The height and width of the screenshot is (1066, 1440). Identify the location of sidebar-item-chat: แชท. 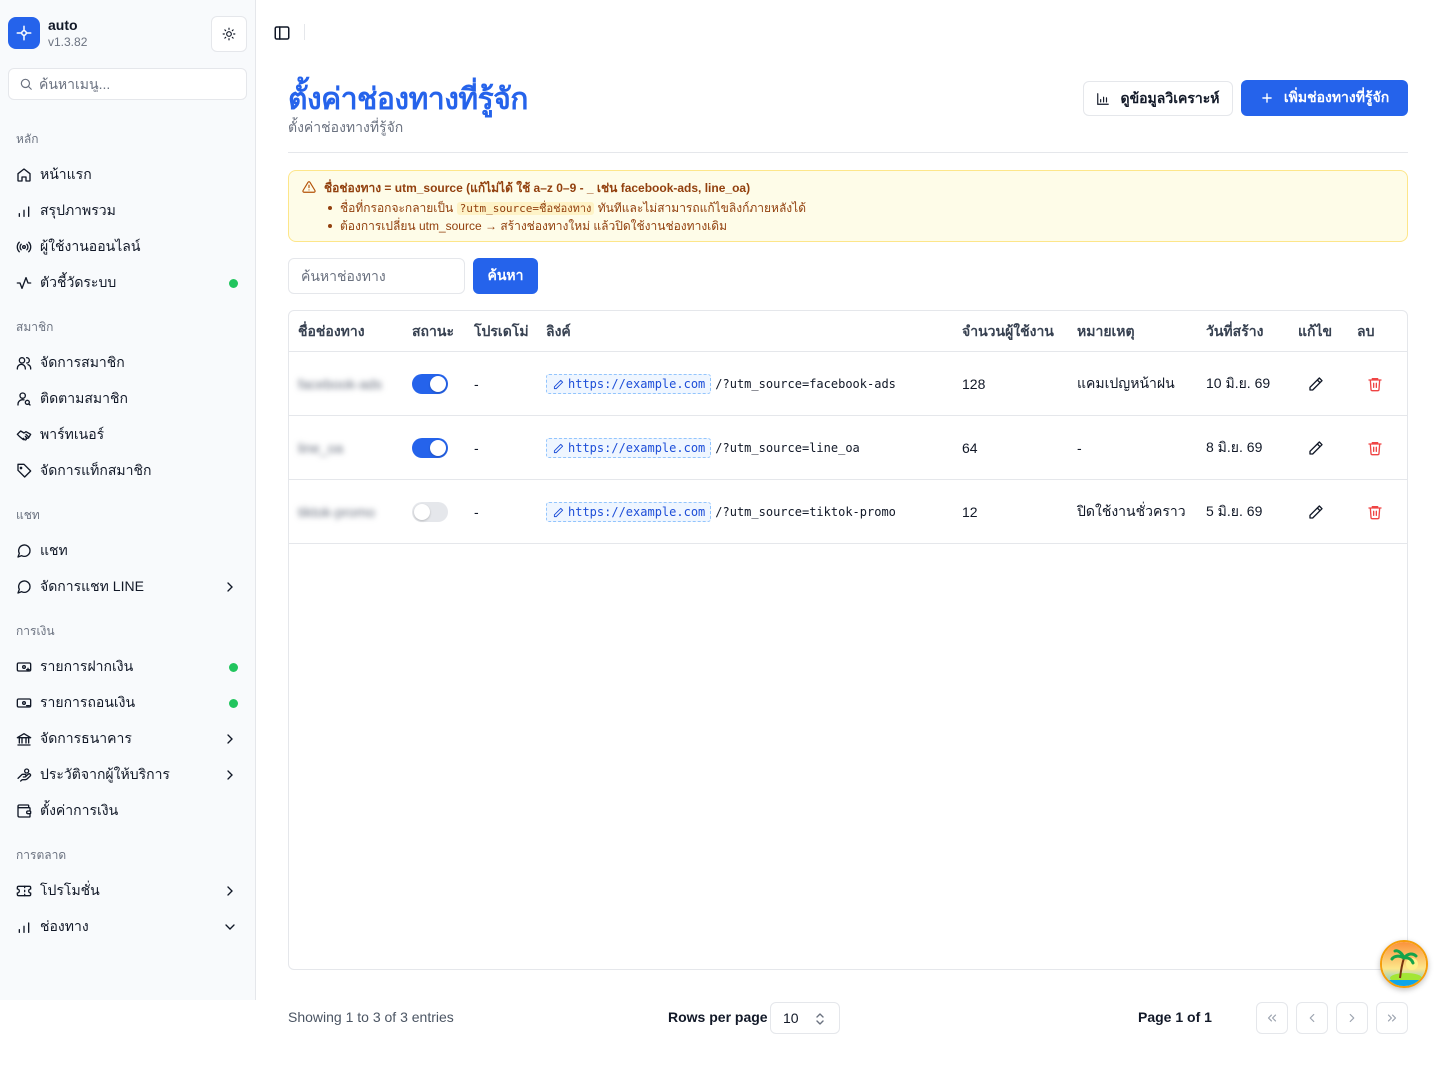
(128, 551).